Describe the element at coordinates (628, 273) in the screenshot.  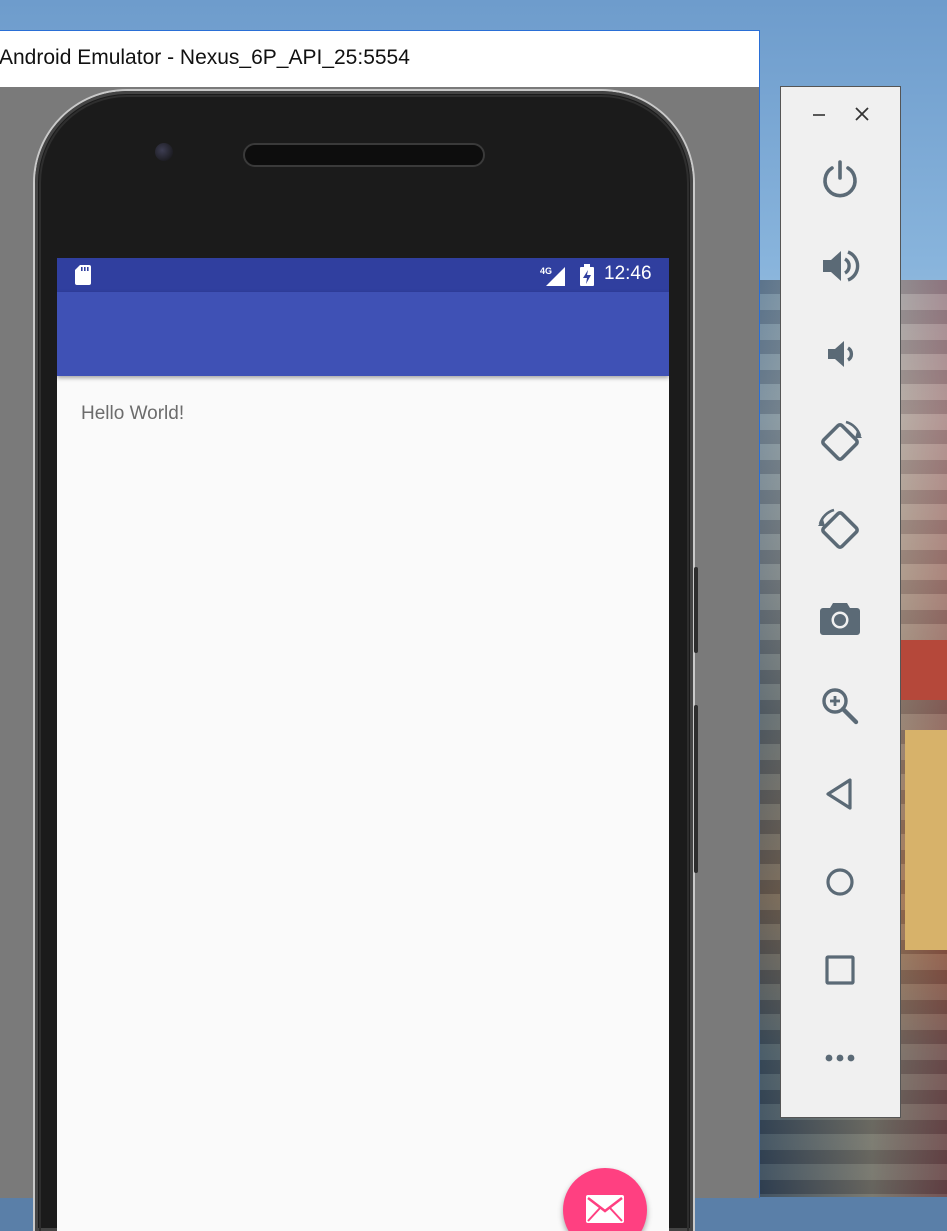
I see `status-clock: 12:46` at that location.